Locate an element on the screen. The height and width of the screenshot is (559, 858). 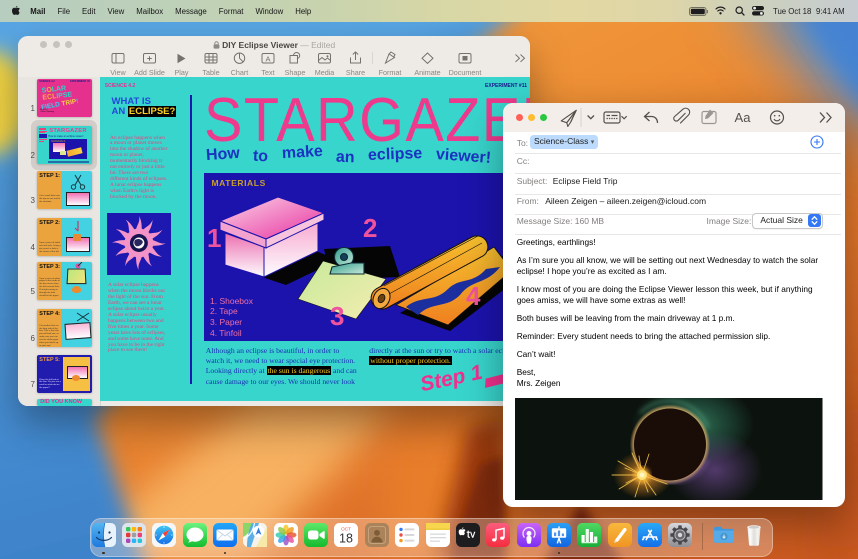
svg-text: 2 is located at coordinates (370, 228).